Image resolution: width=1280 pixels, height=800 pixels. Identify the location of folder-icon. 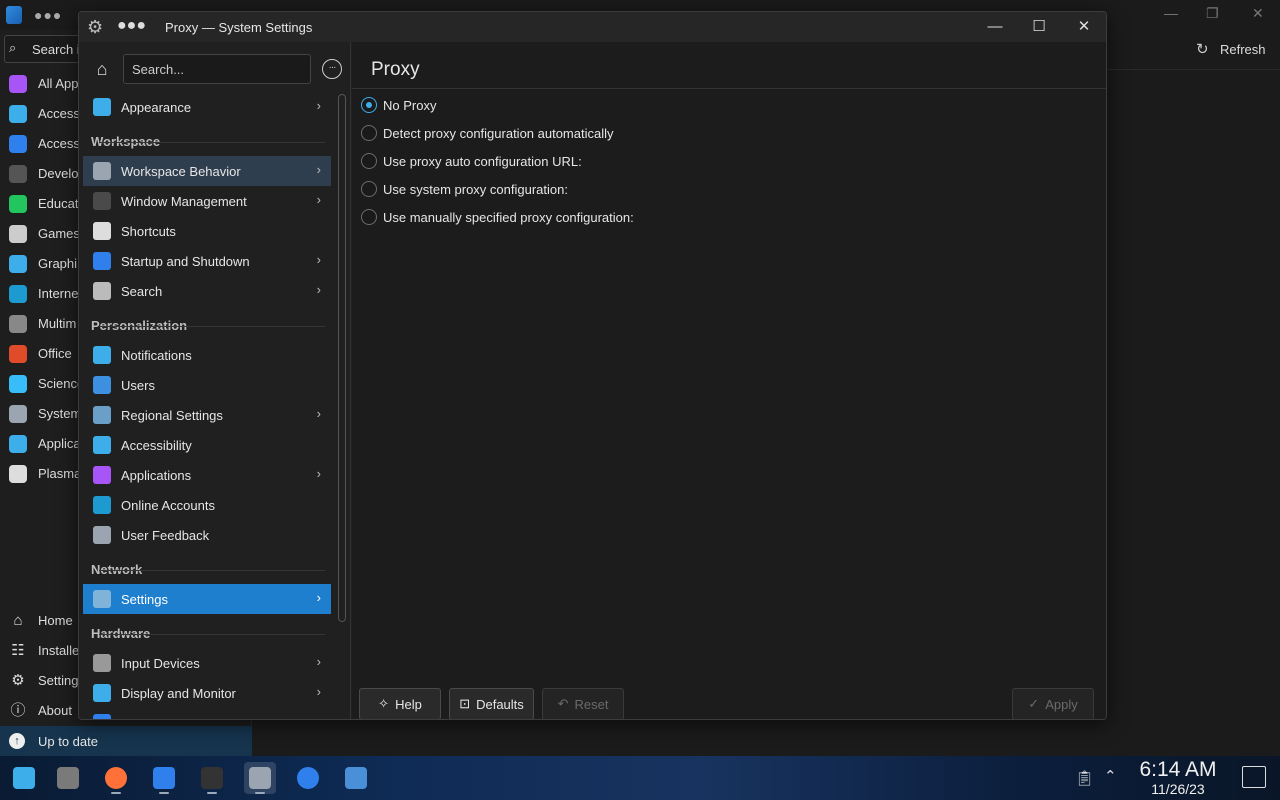
(68, 778).